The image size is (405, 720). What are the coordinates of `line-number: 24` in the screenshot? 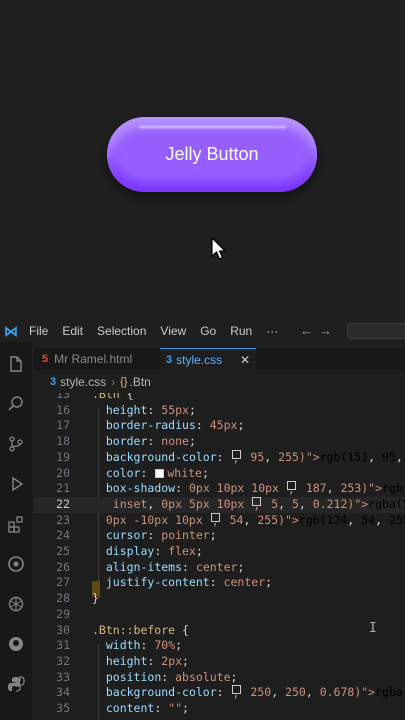 It's located at (63, 535).